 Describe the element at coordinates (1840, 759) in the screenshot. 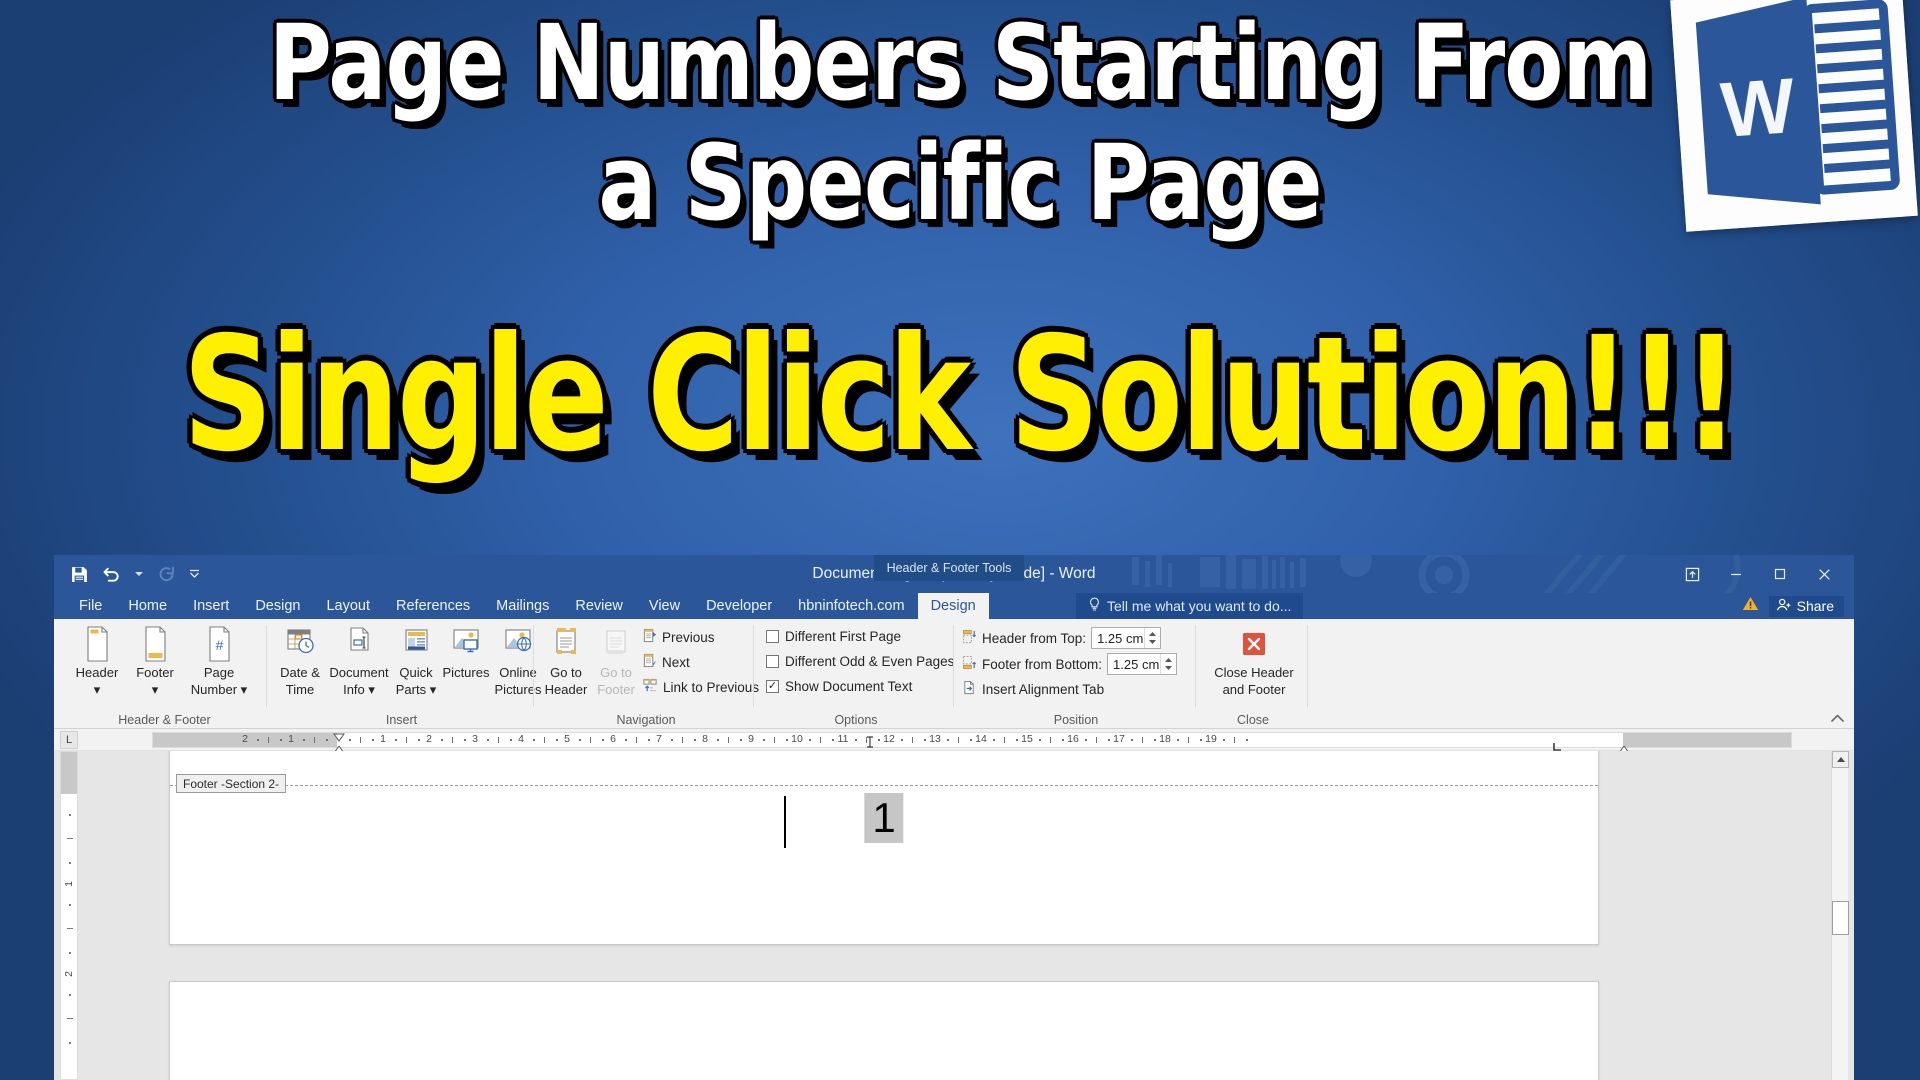

I see `scroll-up-button` at that location.